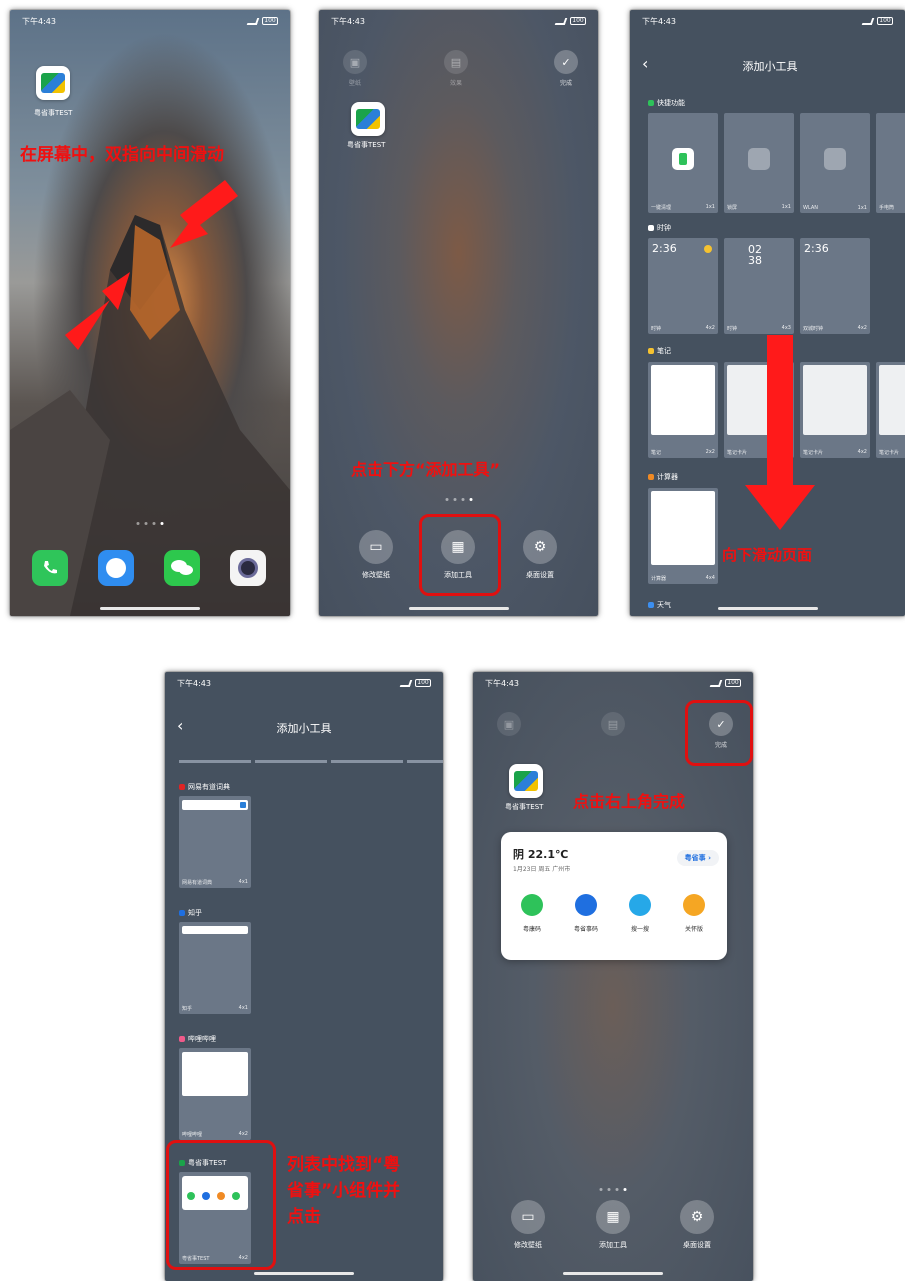 The image size is (905, 1281). What do you see at coordinates (197, 1039) in the screenshot?
I see `app-section-title: 哔哩哔哩` at bounding box center [197, 1039].